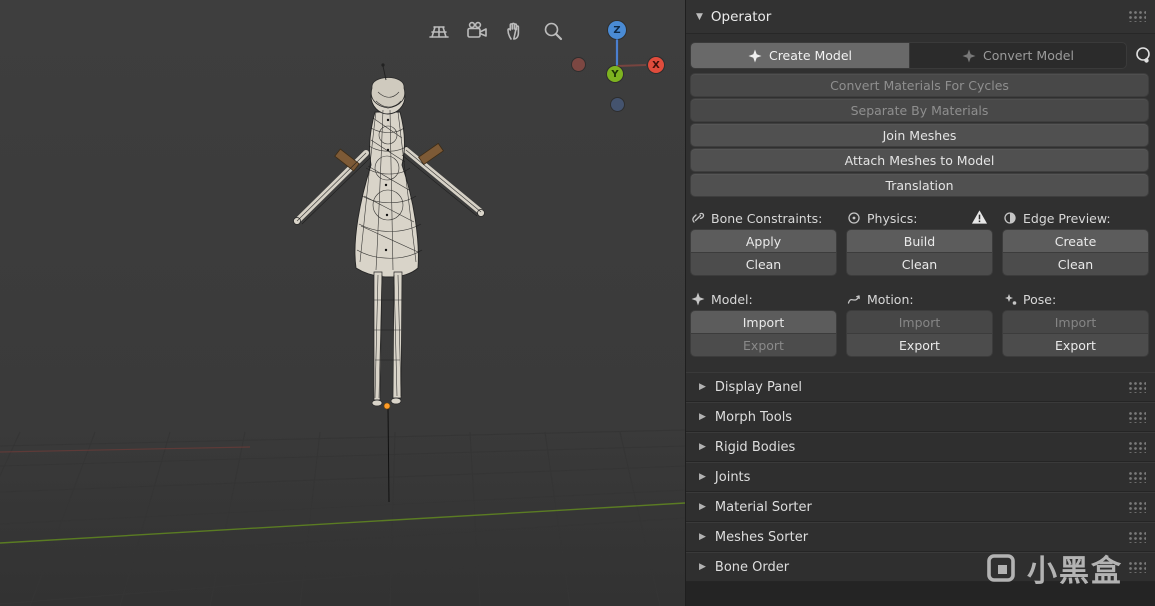 This screenshot has width=1155, height=606. What do you see at coordinates (920, 17) in the screenshot?
I see `operator-panel-header: ▼ Operator` at bounding box center [920, 17].